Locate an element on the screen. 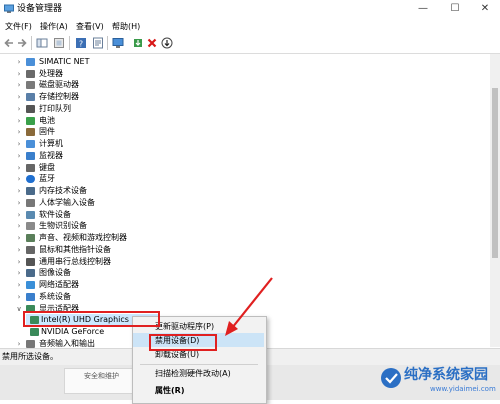 Image resolution: width=500 pixels, height=404 pixels. tree-item-label: 人体学输入设备 is located at coordinates (67, 202).